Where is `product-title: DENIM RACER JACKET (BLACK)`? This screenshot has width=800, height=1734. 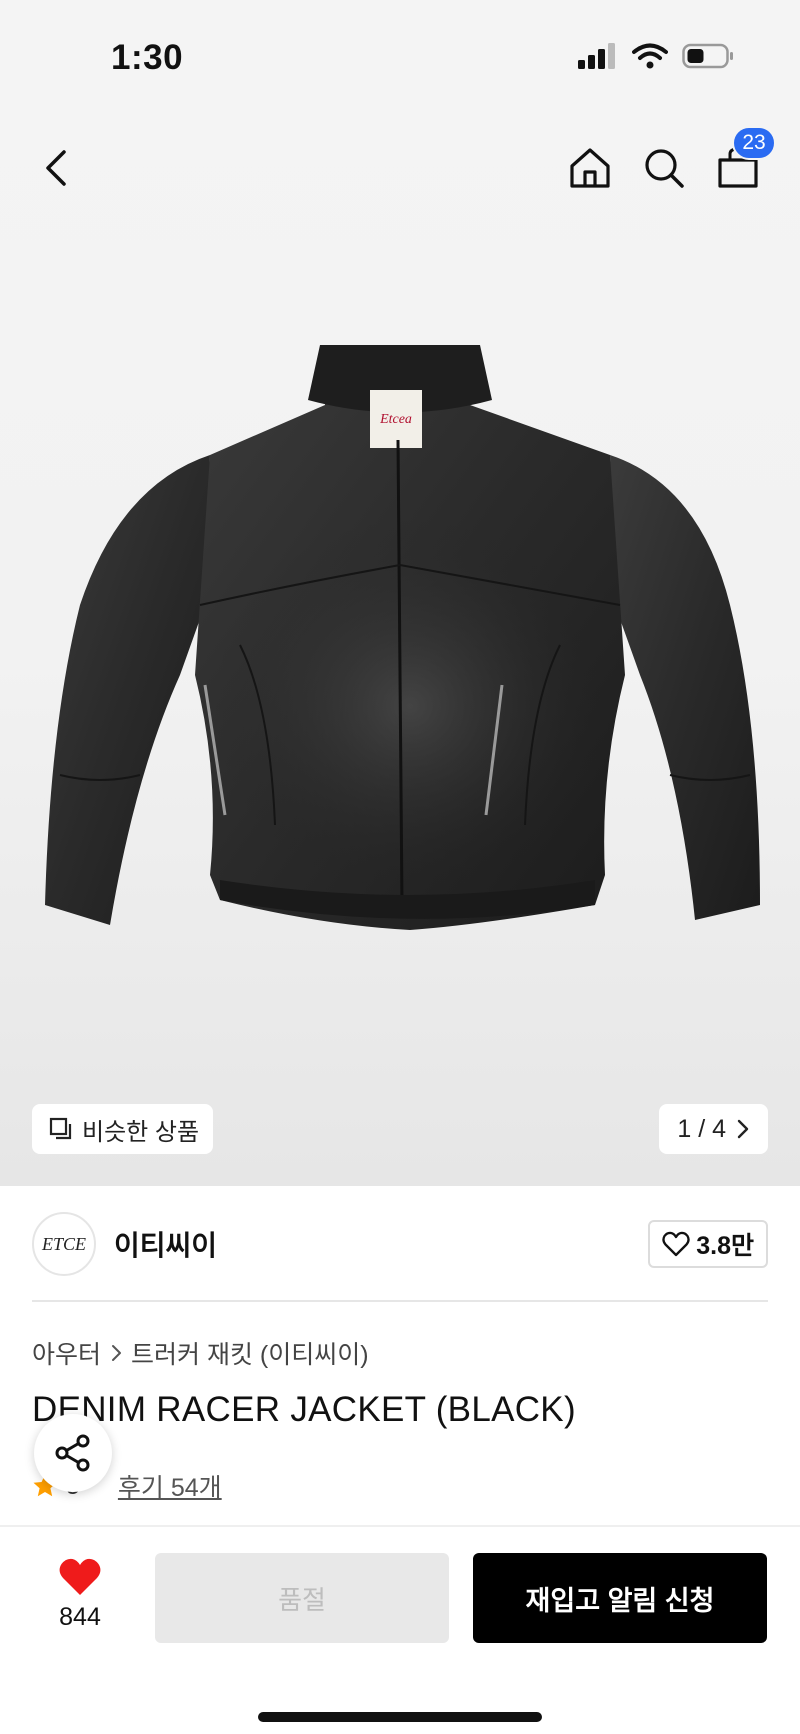
product-title: DENIM RACER JACKET (BLACK) is located at coordinates (304, 1409).